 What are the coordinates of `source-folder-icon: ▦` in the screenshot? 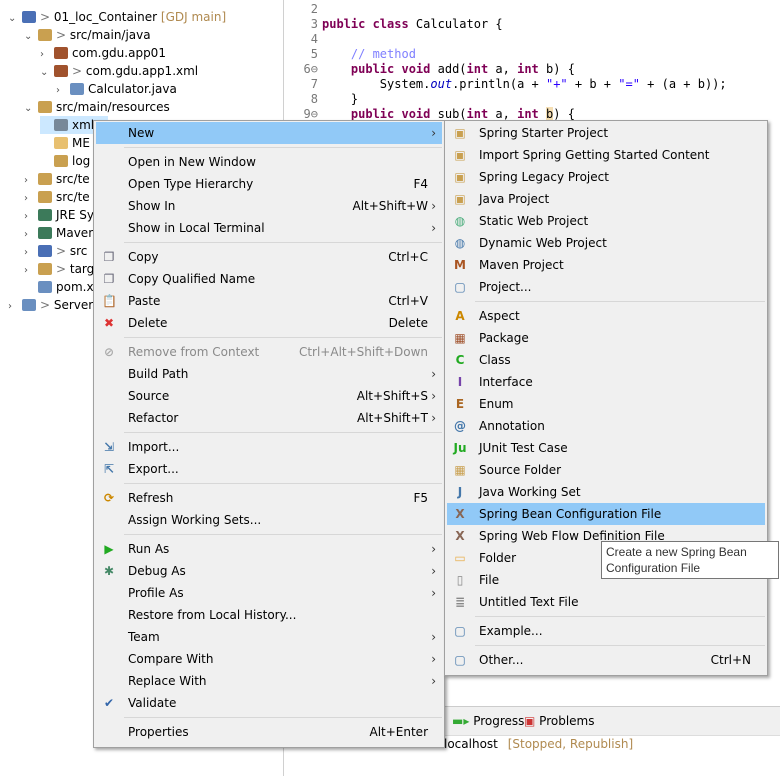 It's located at (460, 470).